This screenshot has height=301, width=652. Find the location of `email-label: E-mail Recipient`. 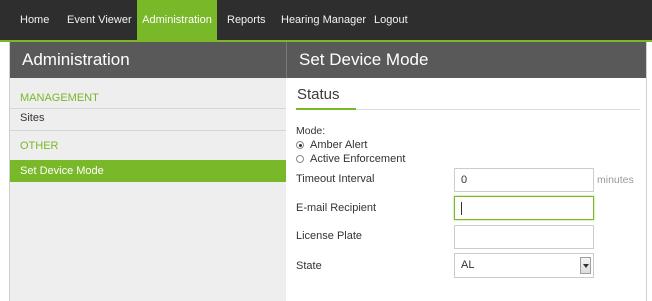

email-label: E-mail Recipient is located at coordinates (336, 208).